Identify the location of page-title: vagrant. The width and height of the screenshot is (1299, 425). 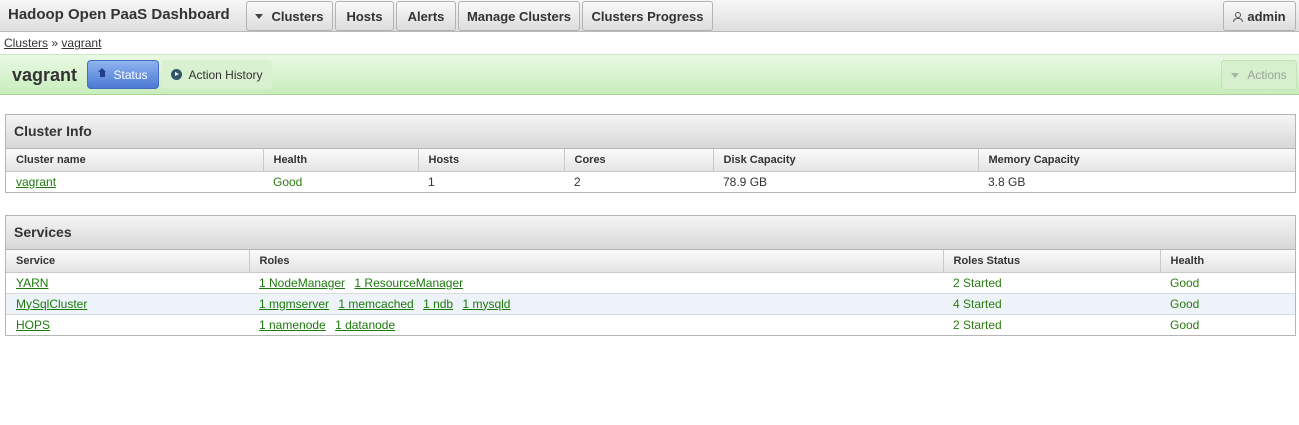
(45, 75).